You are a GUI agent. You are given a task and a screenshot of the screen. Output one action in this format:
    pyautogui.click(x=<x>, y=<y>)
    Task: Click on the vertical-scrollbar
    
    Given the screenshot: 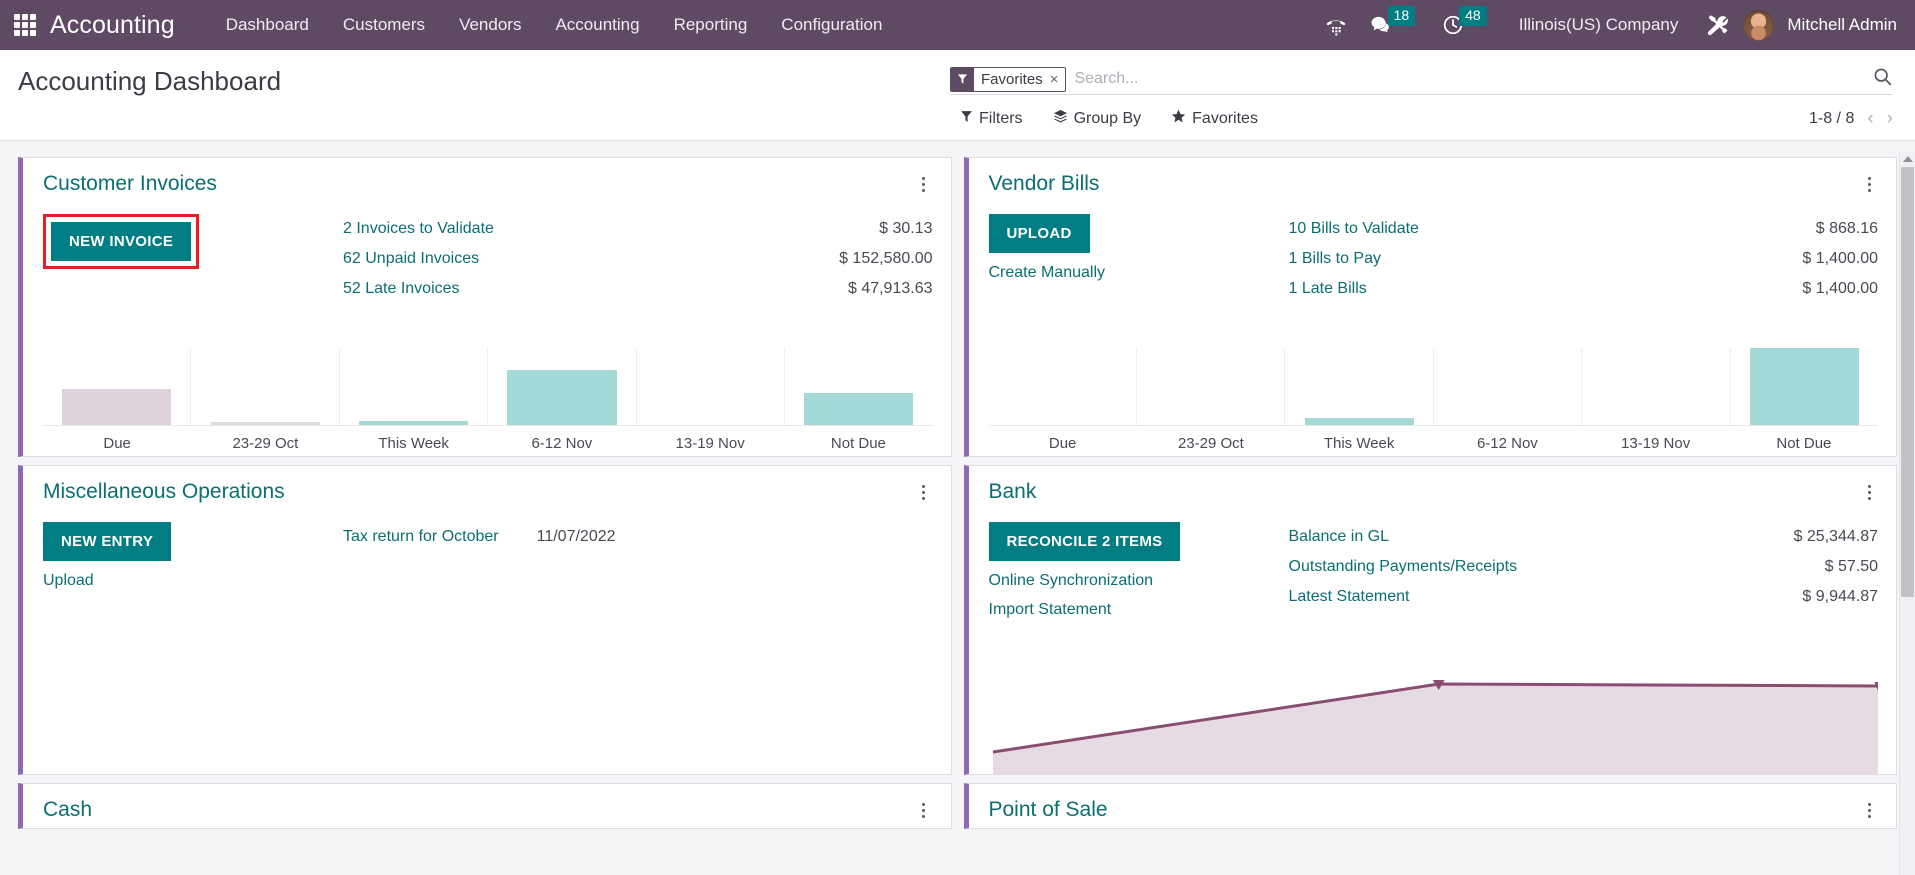 What is the action you would take?
    pyautogui.click(x=1907, y=513)
    